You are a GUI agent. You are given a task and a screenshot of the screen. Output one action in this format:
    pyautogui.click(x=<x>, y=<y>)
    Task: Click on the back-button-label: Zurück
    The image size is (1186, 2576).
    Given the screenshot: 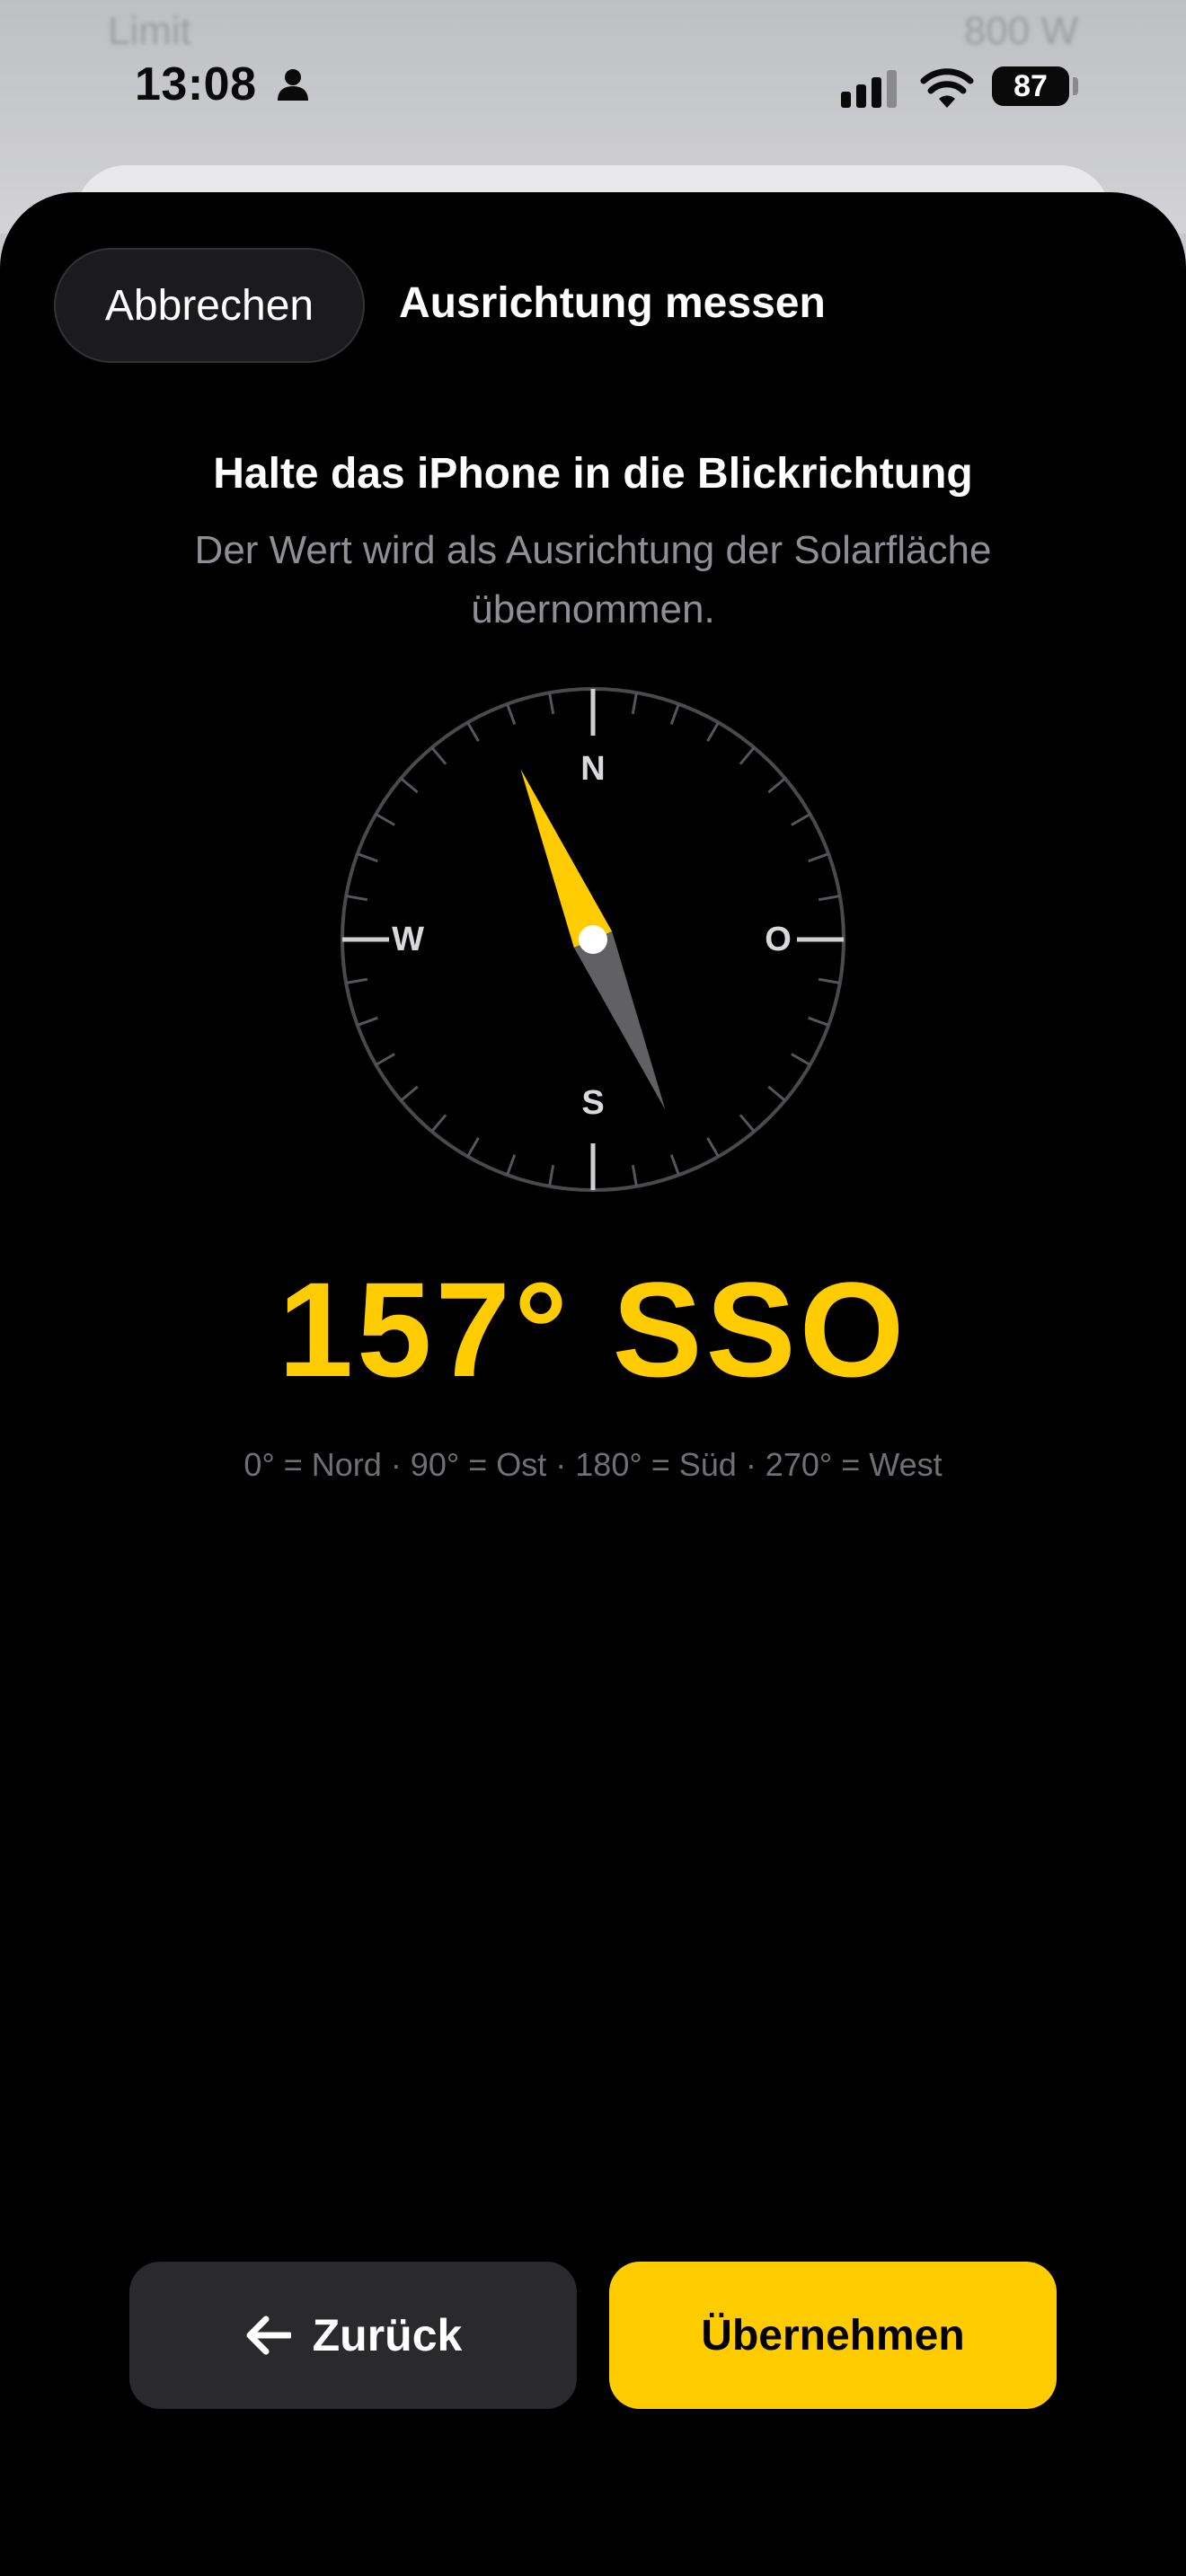 What is the action you would take?
    pyautogui.click(x=387, y=2335)
    